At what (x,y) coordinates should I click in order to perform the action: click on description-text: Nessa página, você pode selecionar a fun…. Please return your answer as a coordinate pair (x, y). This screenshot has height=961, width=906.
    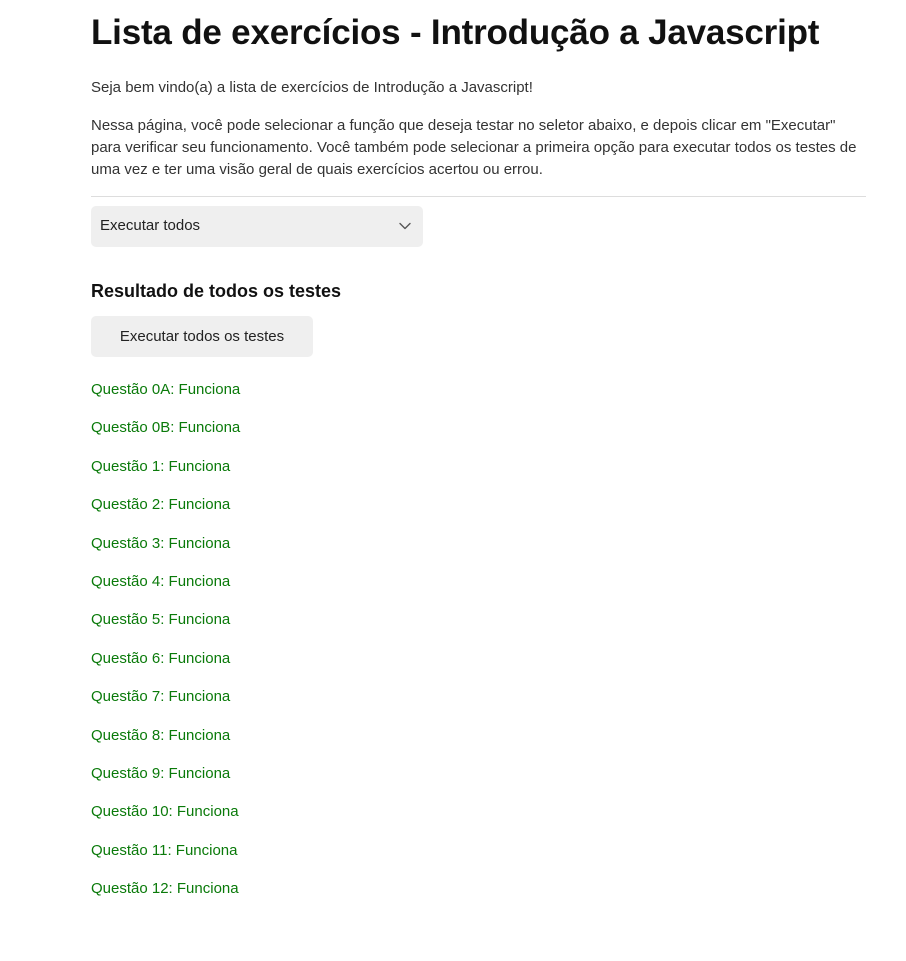
    Looking at the image, I should click on (474, 147).